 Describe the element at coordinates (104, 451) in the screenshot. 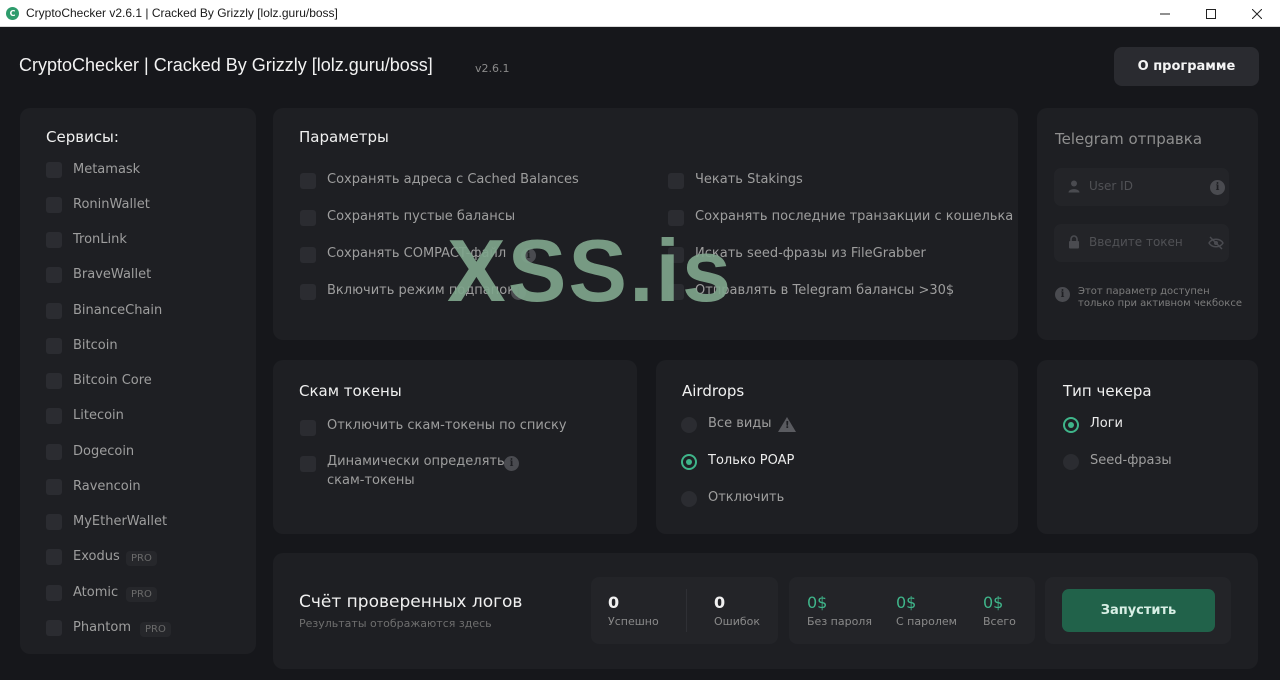

I see `service-label: Dogecoin` at that location.